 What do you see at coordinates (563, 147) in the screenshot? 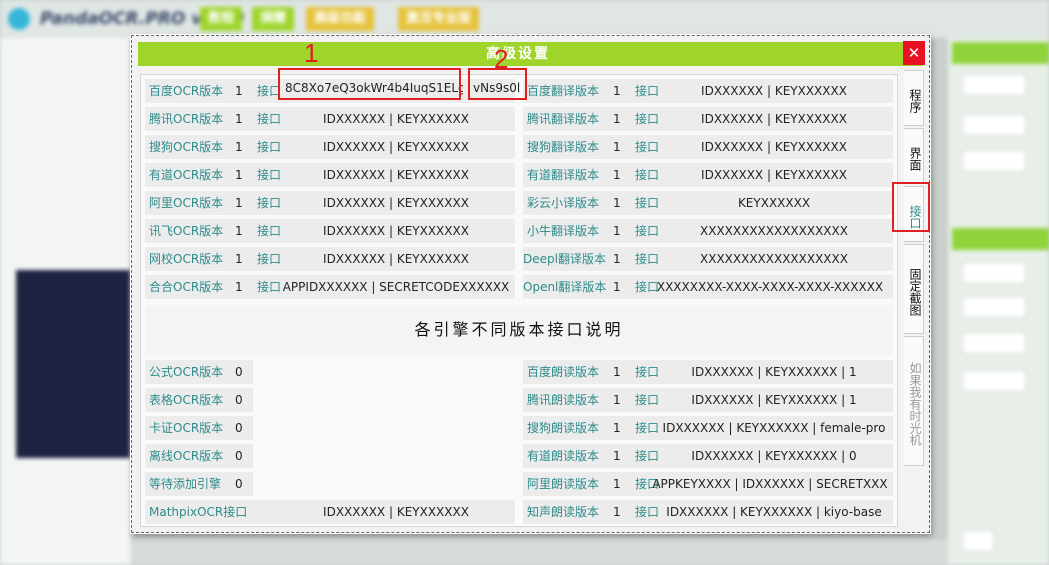
I see `row-label: 搜狗翻译版本` at bounding box center [563, 147].